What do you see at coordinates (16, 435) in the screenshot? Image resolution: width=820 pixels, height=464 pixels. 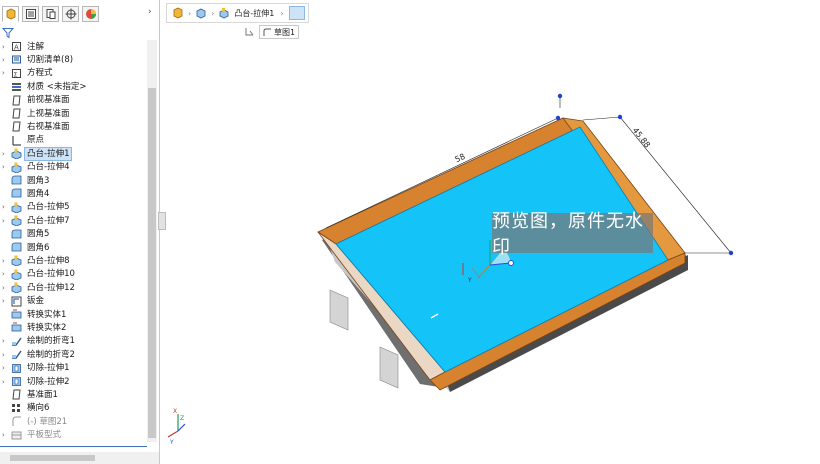 I see `flat-pattern-icon` at bounding box center [16, 435].